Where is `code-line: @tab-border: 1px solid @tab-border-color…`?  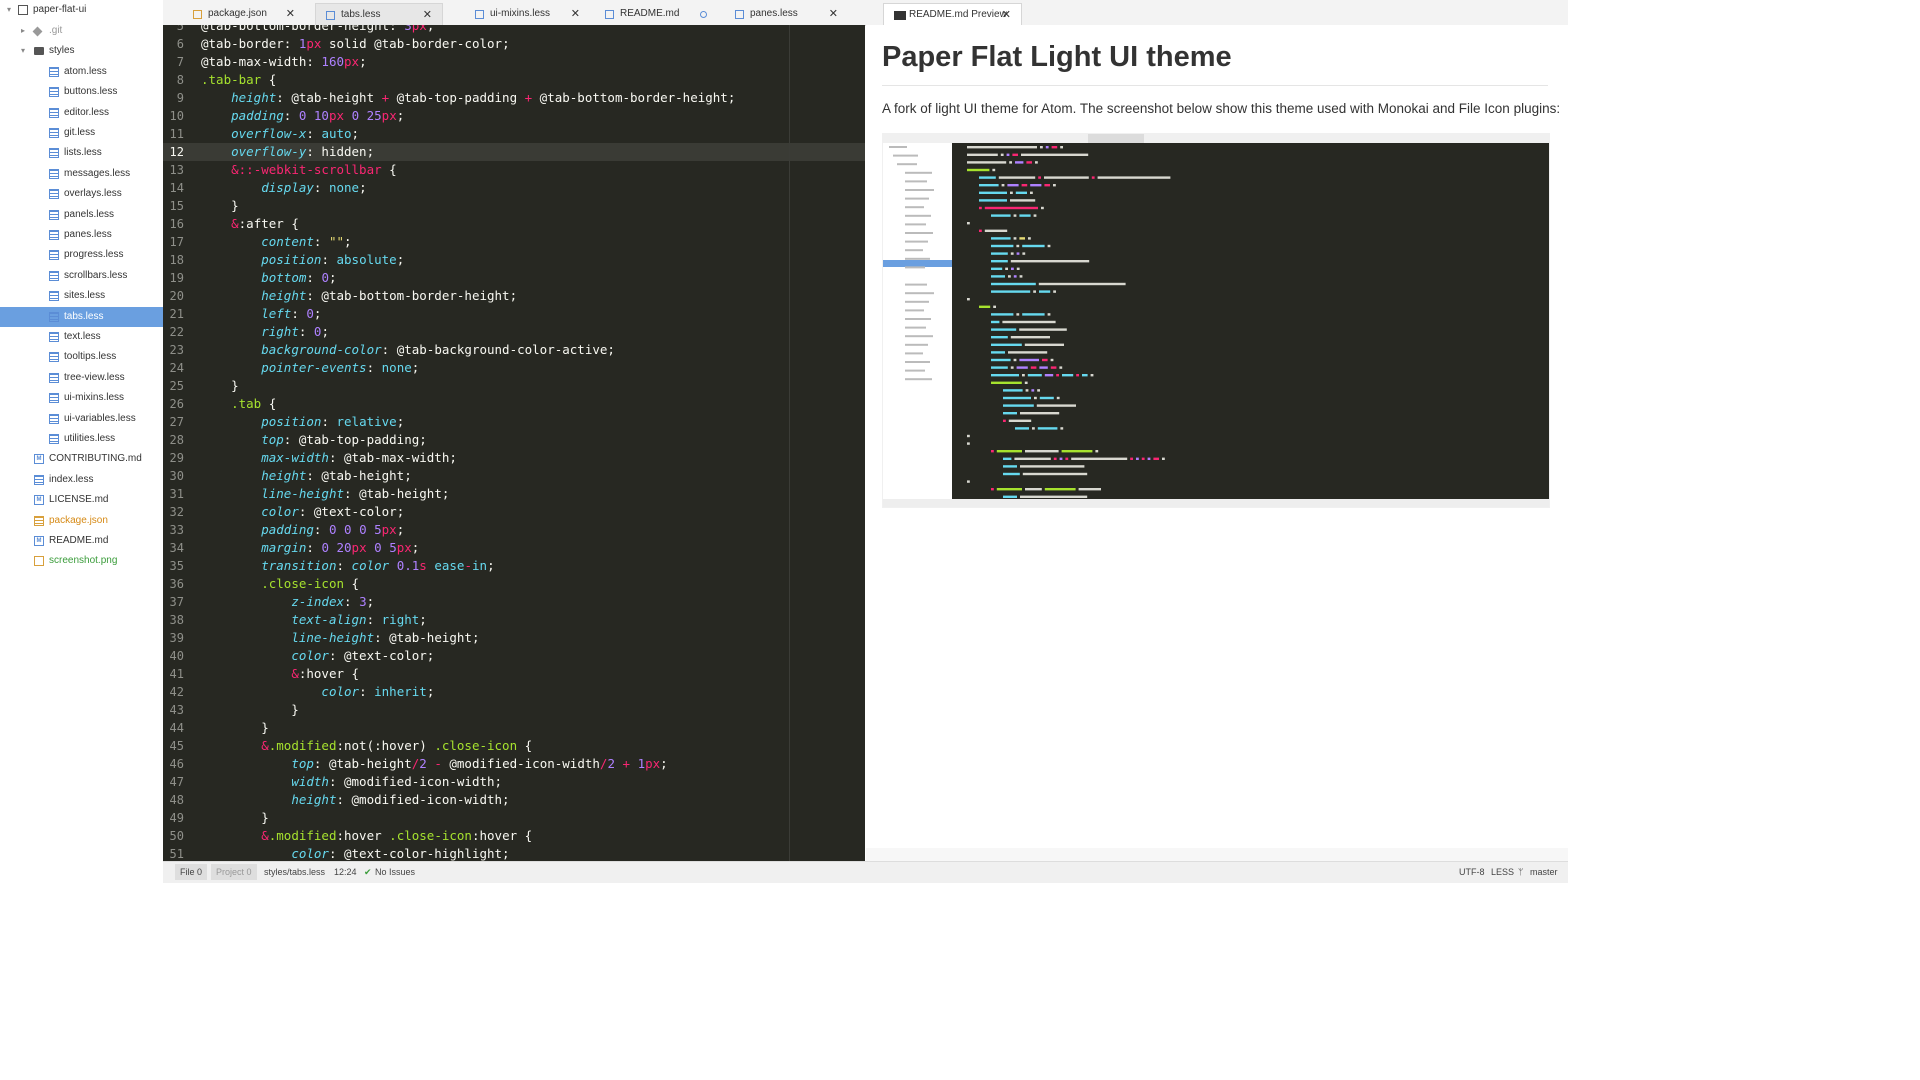 code-line: @tab-border: 1px solid @tab-border-color… is located at coordinates (355, 44).